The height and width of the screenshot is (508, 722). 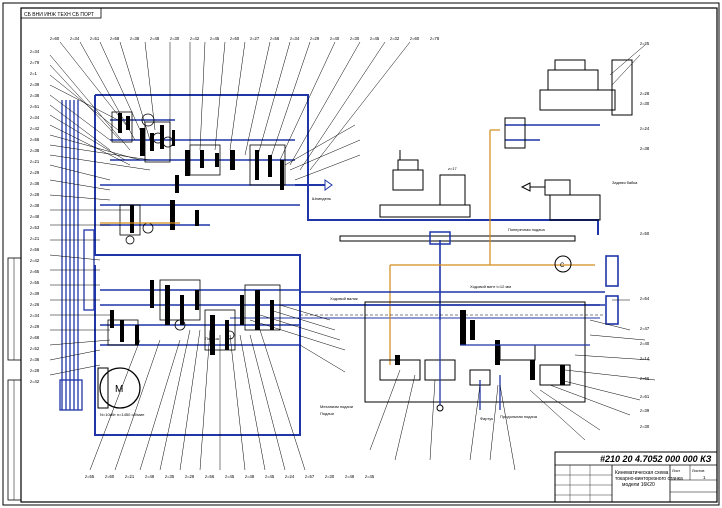 I want to click on tailstock-label: Задняя бабка, so click(x=625, y=182).